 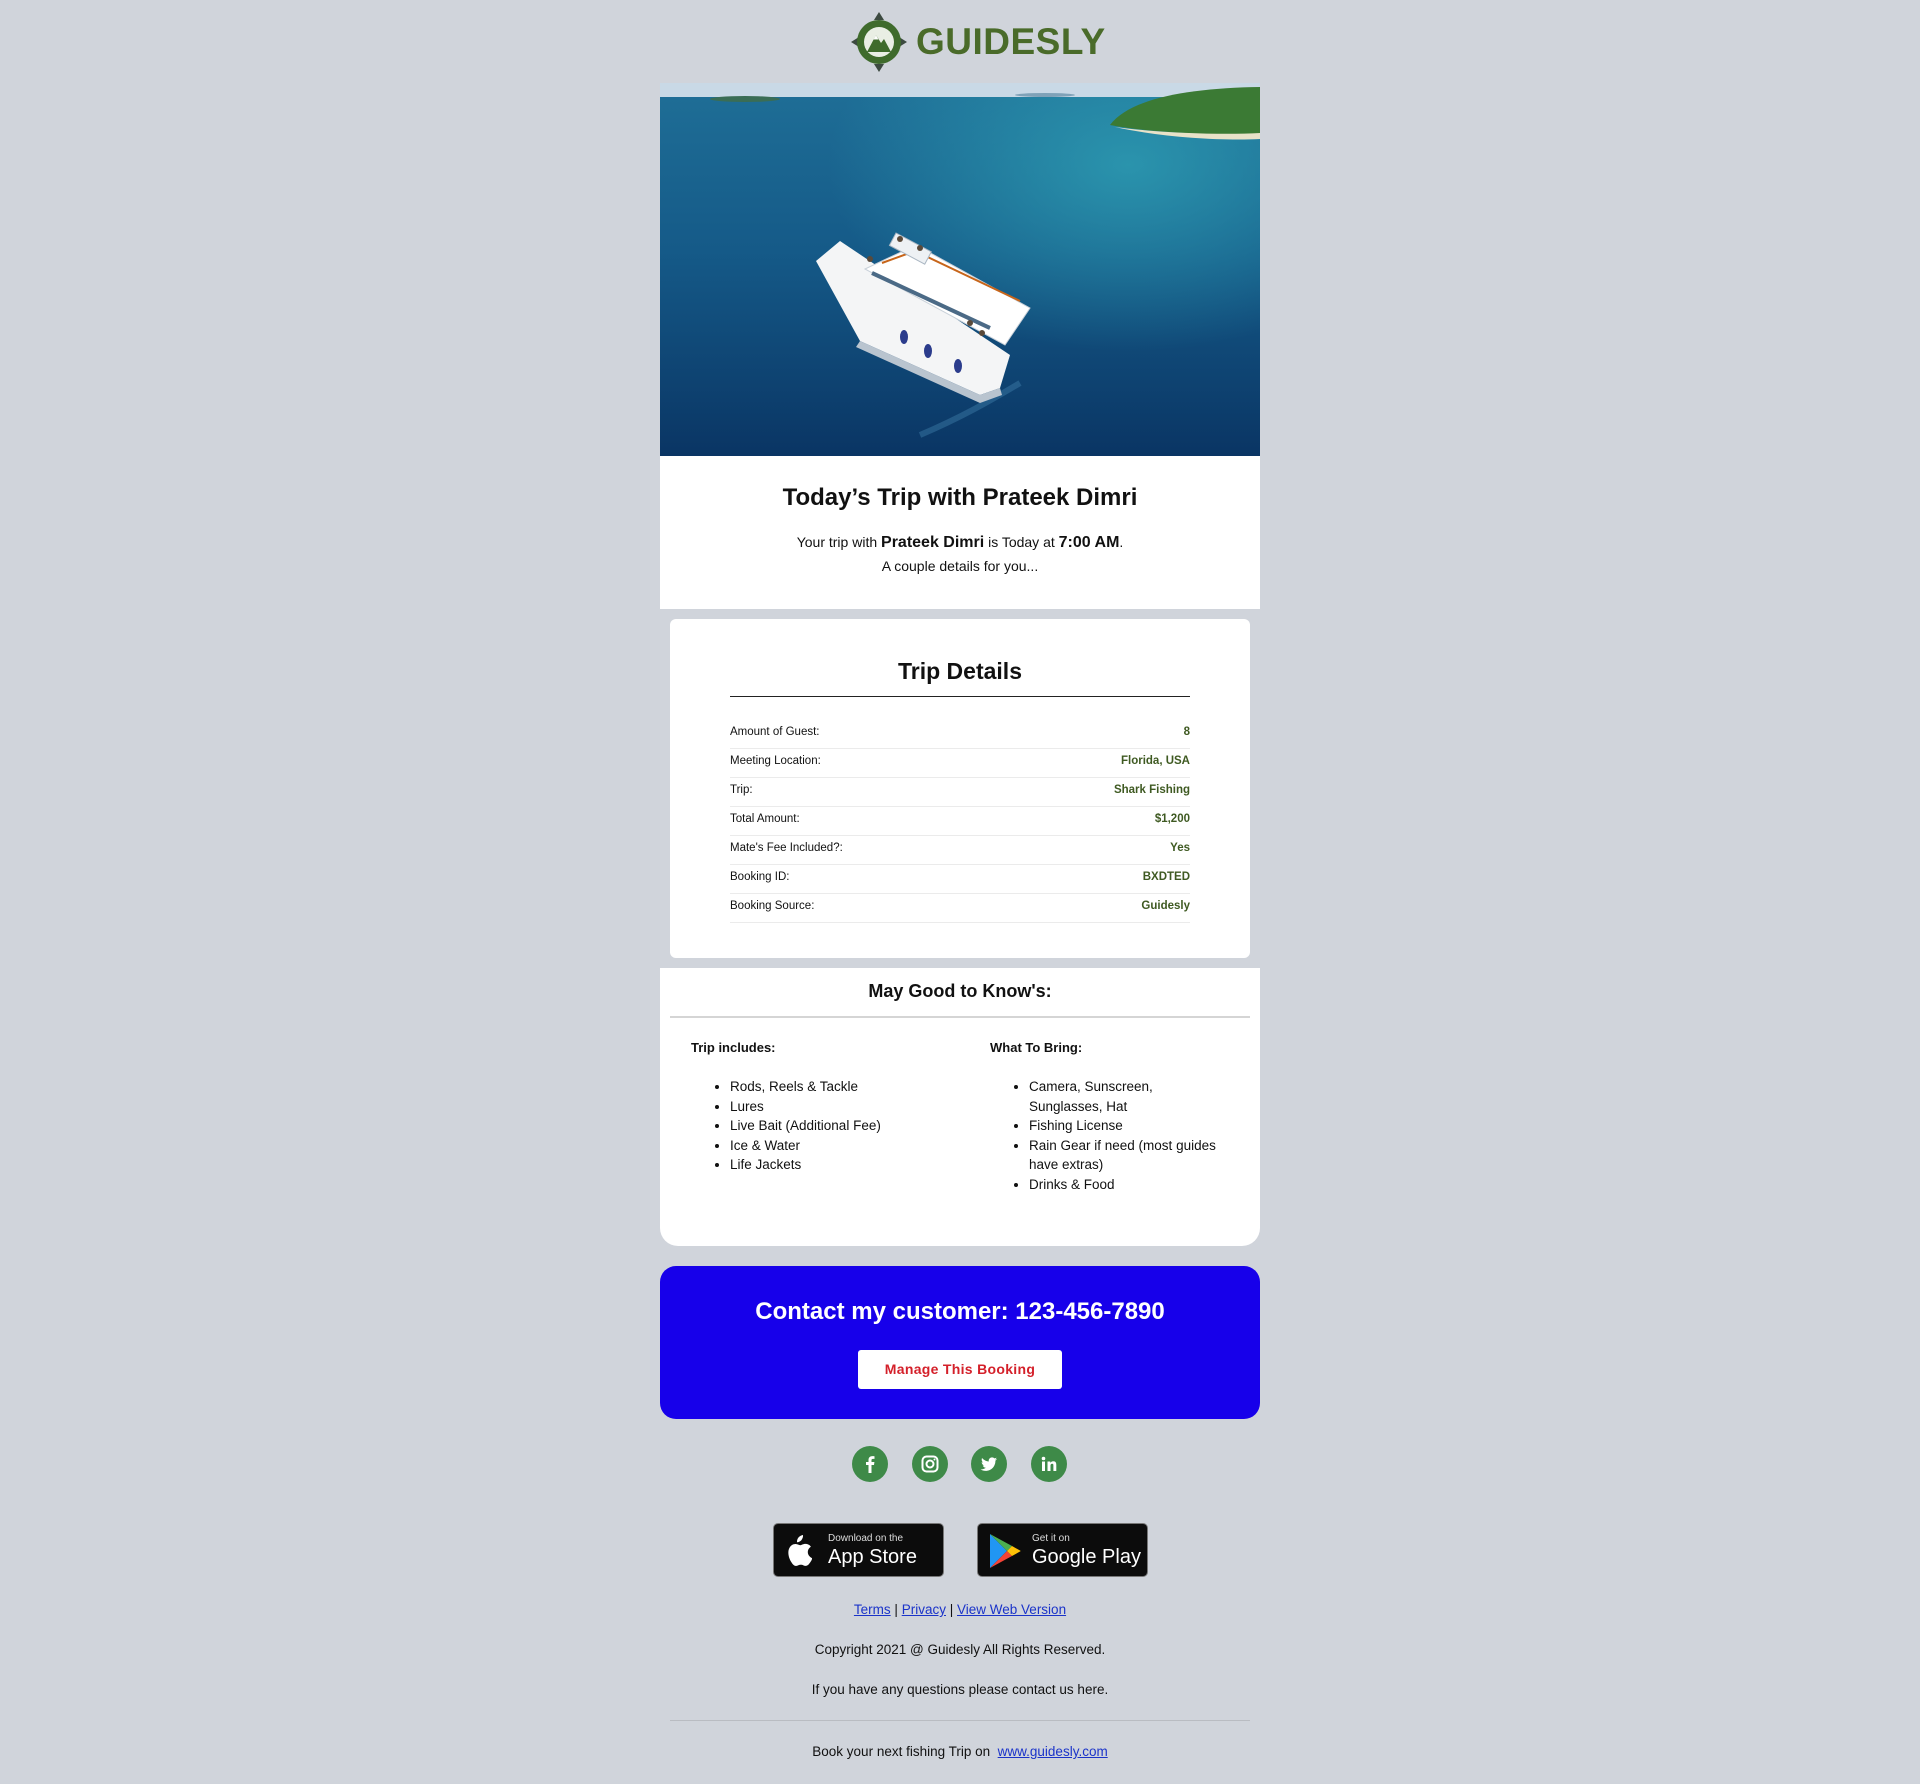 What do you see at coordinates (765, 819) in the screenshot?
I see `detail-label: Total Amount:` at bounding box center [765, 819].